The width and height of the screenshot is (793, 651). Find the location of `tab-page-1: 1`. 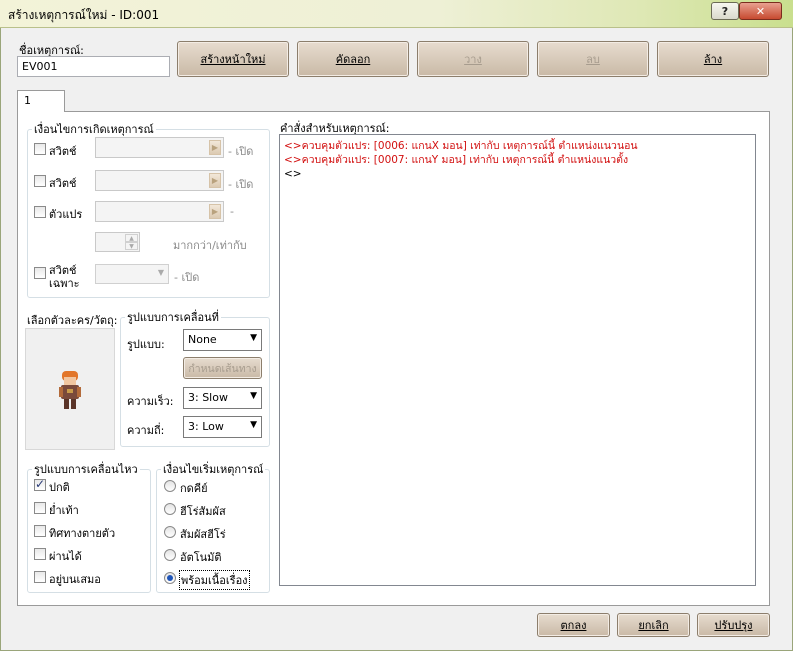

tab-page-1: 1 is located at coordinates (41, 101).